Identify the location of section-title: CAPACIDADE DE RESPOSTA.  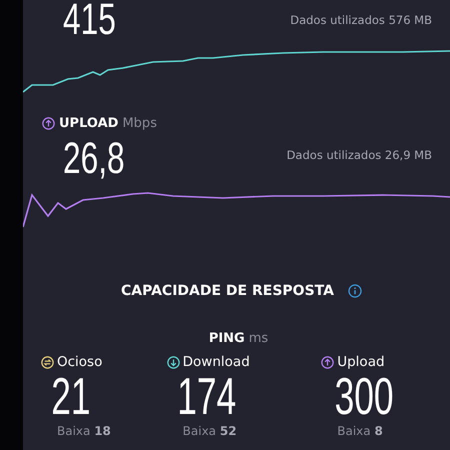
(227, 291).